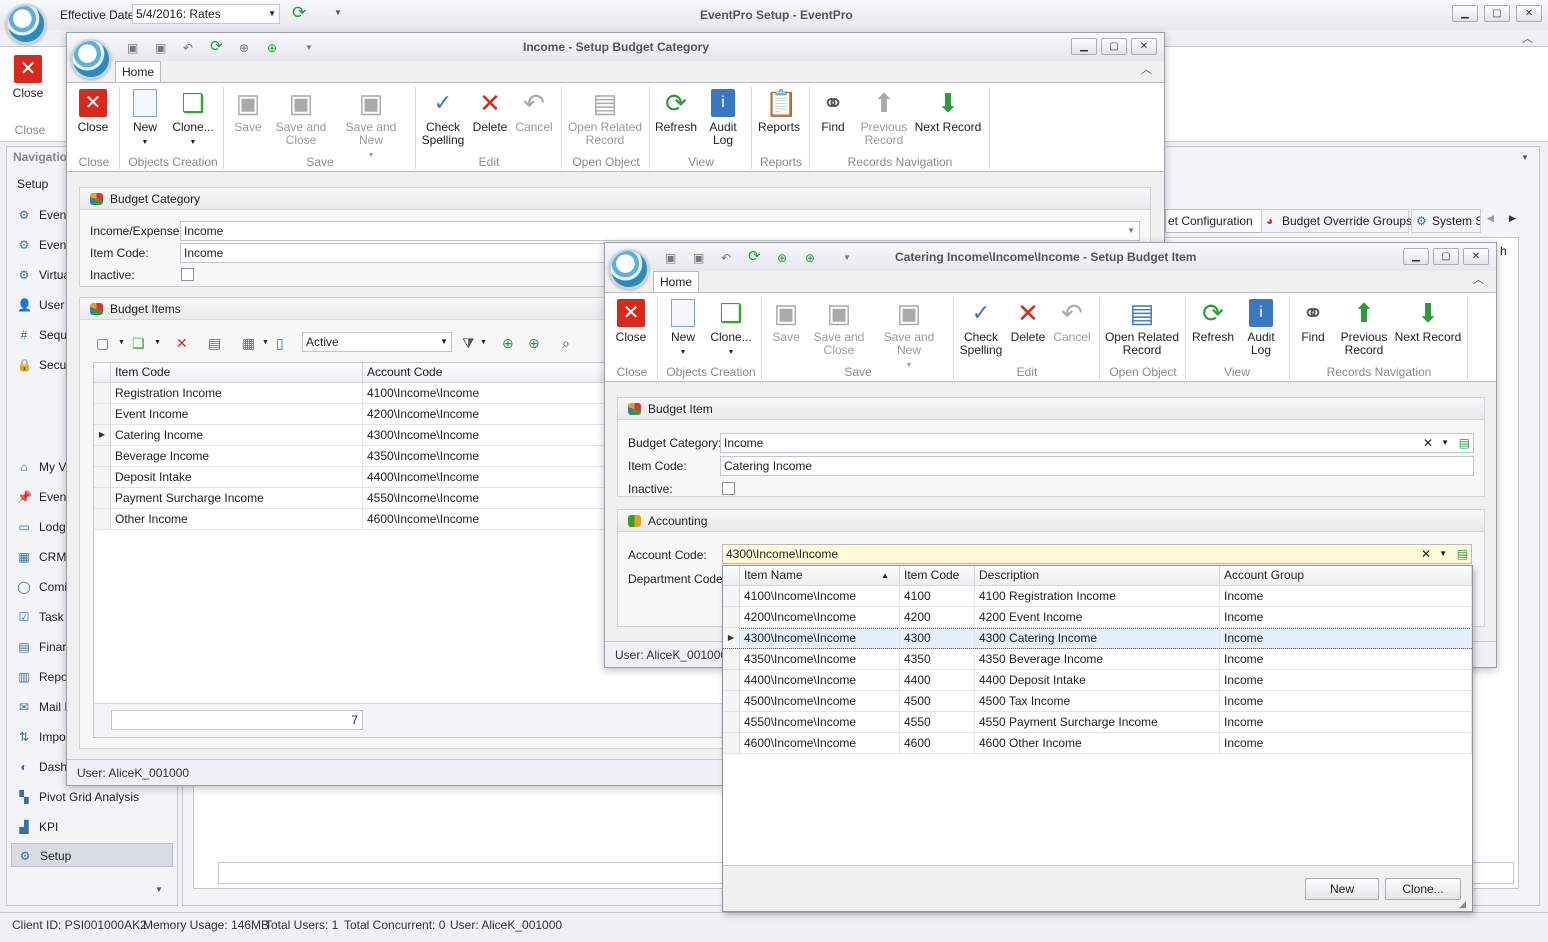  Describe the element at coordinates (909, 335) in the screenshot. I see `item-save-new-button: ▣ Save and New ▼` at that location.